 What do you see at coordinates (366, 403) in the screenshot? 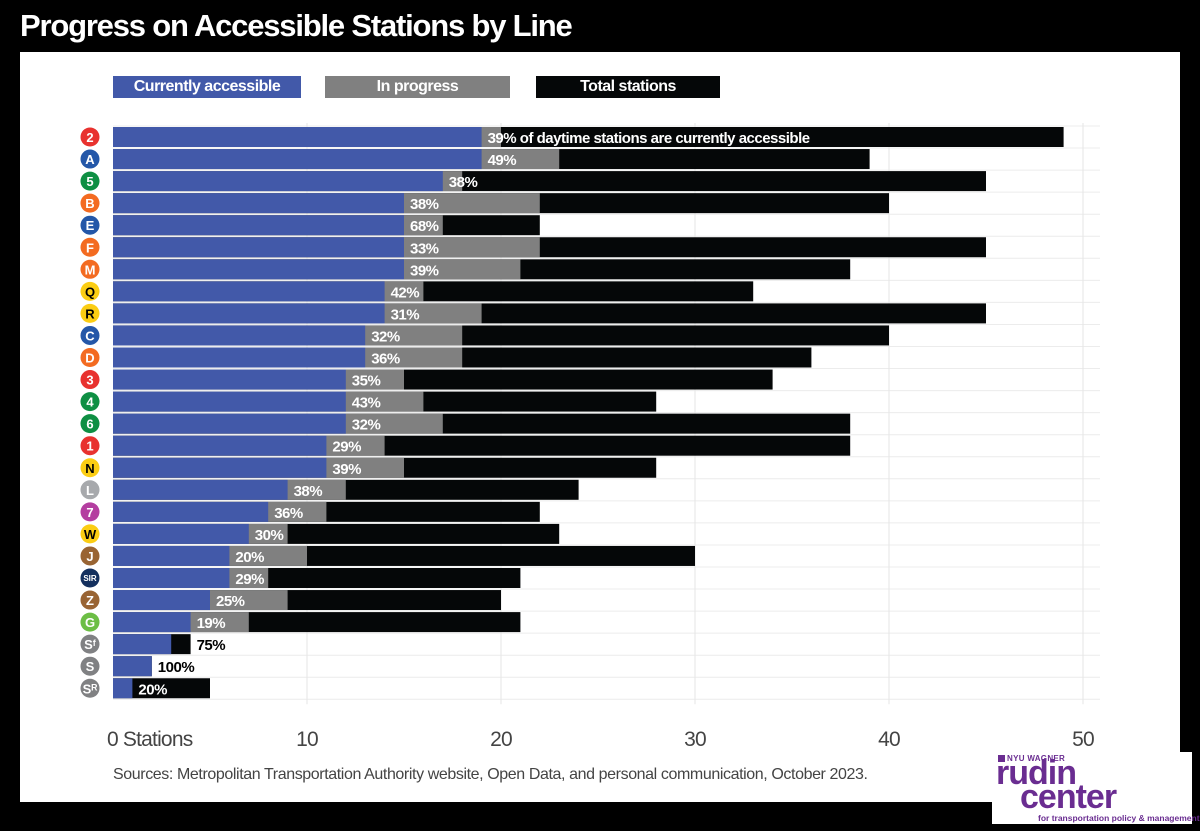
I see `data-label: 43%` at bounding box center [366, 403].